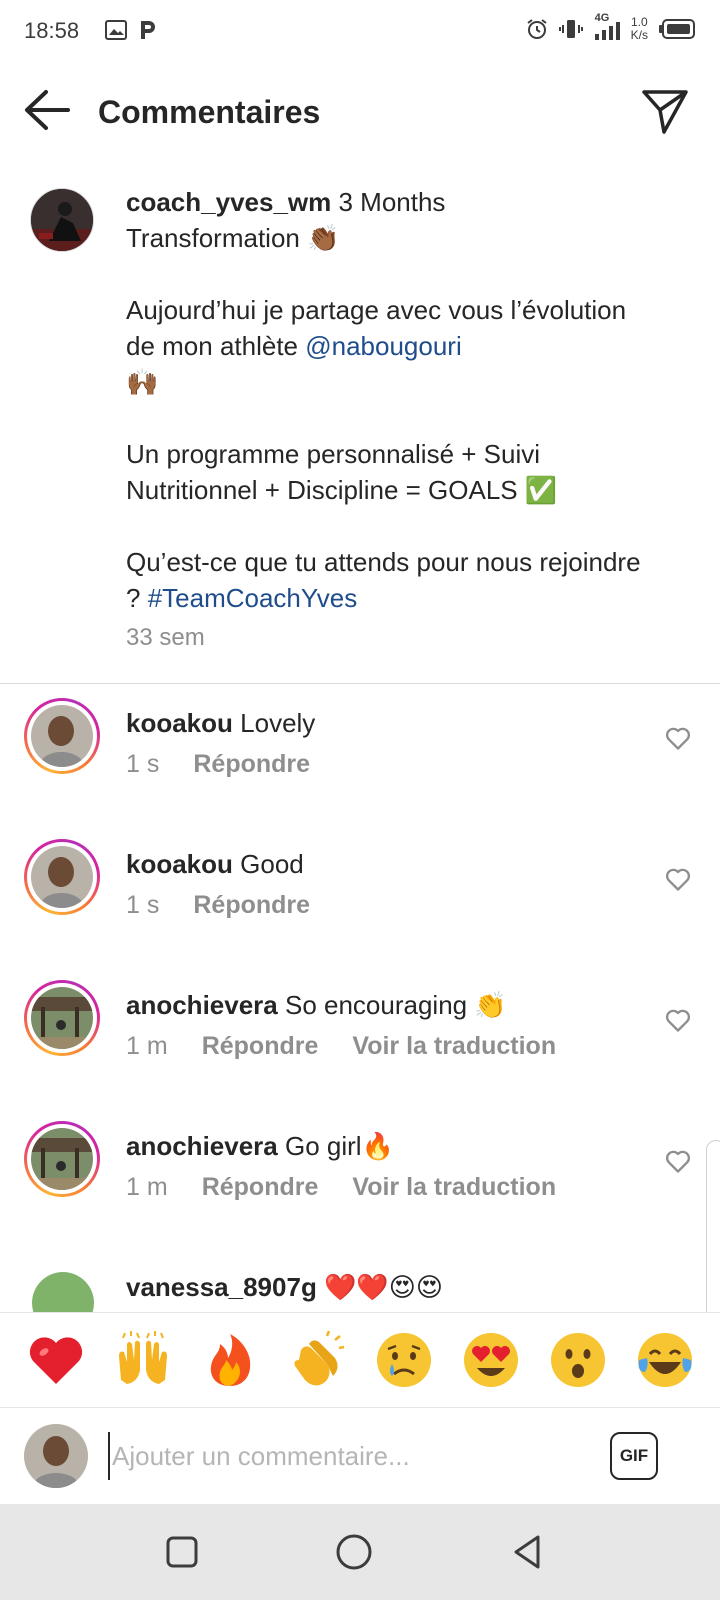 Image resolution: width=720 pixels, height=1600 pixels. I want to click on surprised-face-emoji, so click(578, 1360).